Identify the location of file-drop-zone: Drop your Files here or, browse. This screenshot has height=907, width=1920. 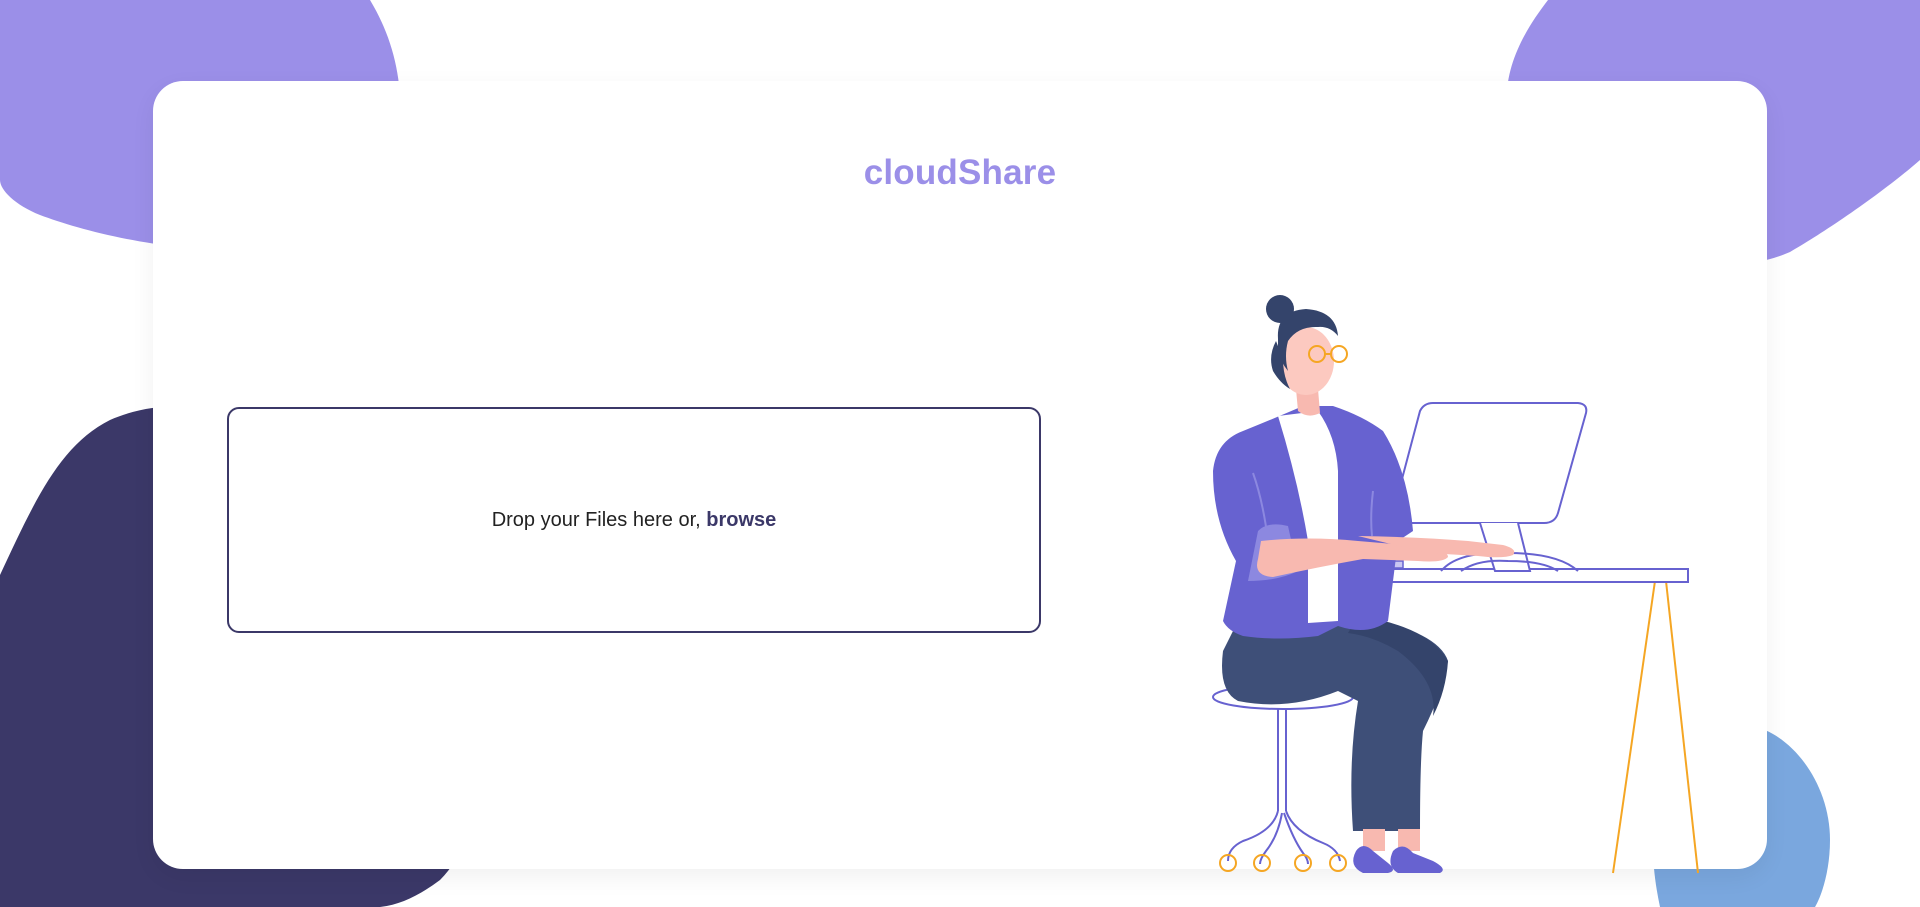
(634, 520).